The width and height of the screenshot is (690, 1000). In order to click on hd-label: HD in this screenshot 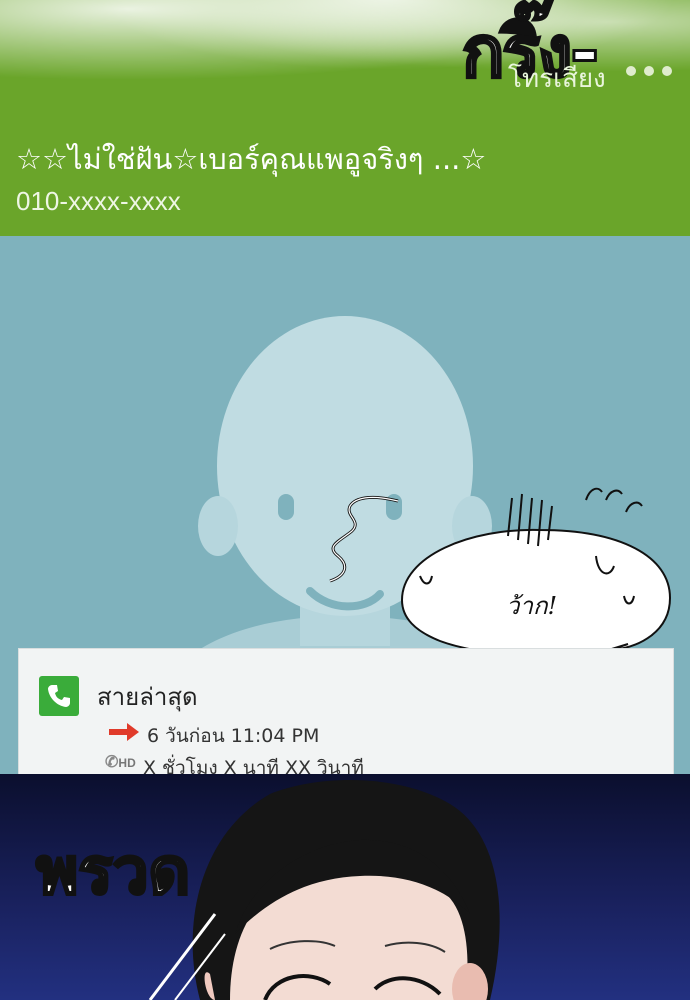, I will do `click(127, 763)`.